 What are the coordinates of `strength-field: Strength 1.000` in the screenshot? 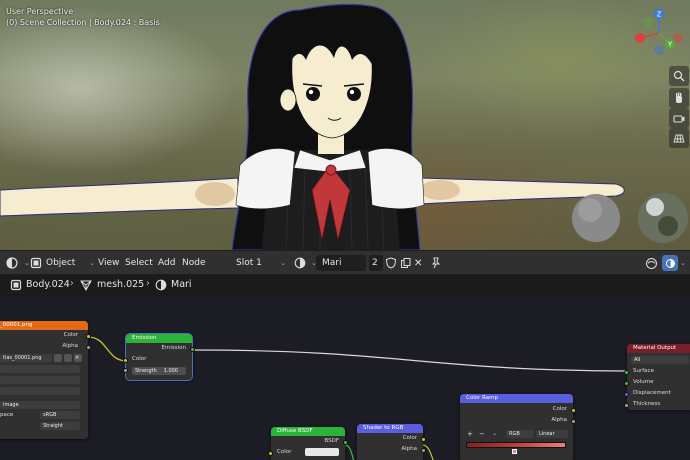 It's located at (159, 371).